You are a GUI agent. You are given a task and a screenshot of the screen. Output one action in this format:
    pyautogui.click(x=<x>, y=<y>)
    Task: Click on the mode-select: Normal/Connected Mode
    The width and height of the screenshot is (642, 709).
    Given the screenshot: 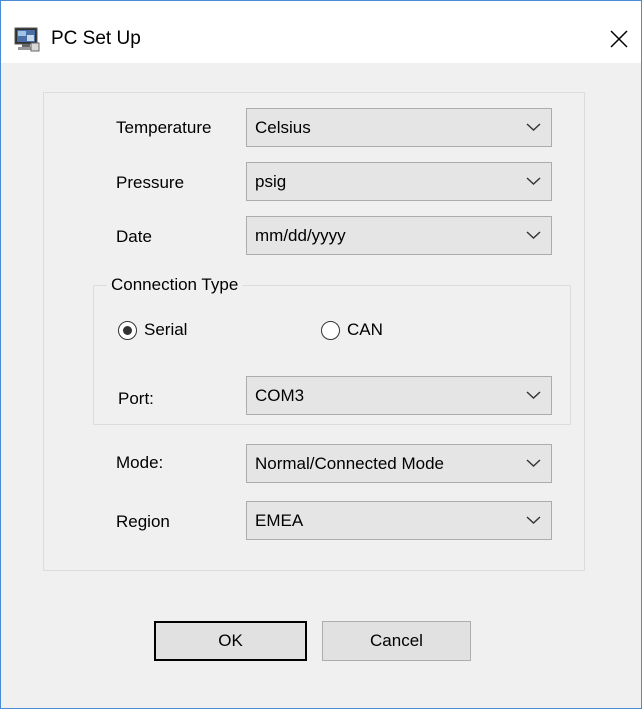 What is the action you would take?
    pyautogui.click(x=399, y=463)
    